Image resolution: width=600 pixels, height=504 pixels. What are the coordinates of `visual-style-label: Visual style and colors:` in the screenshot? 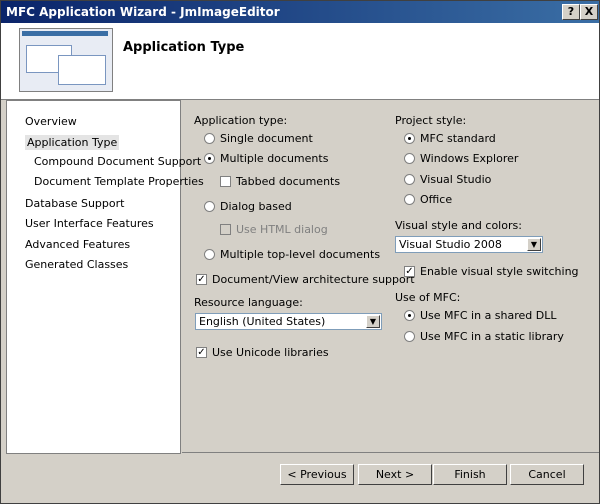 It's located at (458, 225).